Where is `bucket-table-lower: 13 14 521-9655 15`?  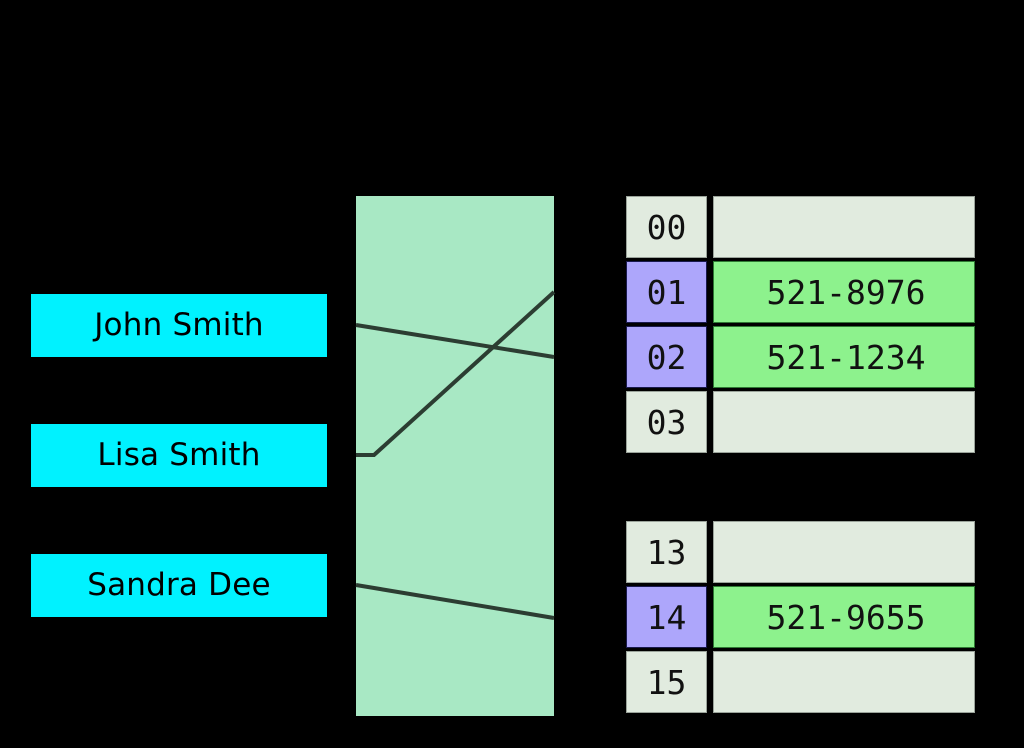
bucket-table-lower: 13 14 521-9655 15 is located at coordinates (800, 618).